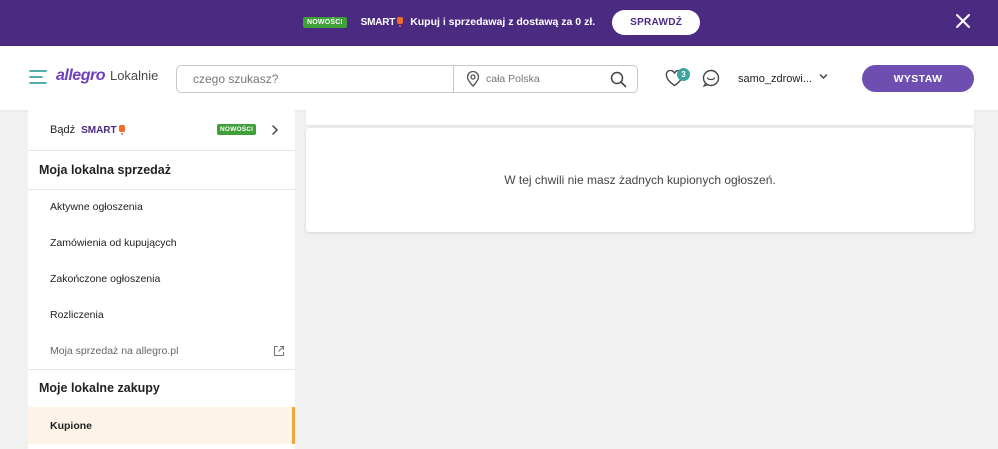  What do you see at coordinates (618, 79) in the screenshot?
I see `search-icon` at bounding box center [618, 79].